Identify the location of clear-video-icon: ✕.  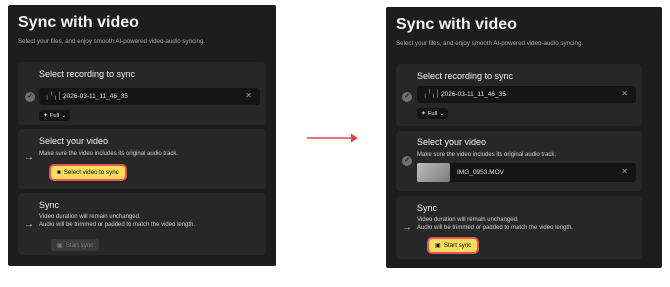
(624, 171).